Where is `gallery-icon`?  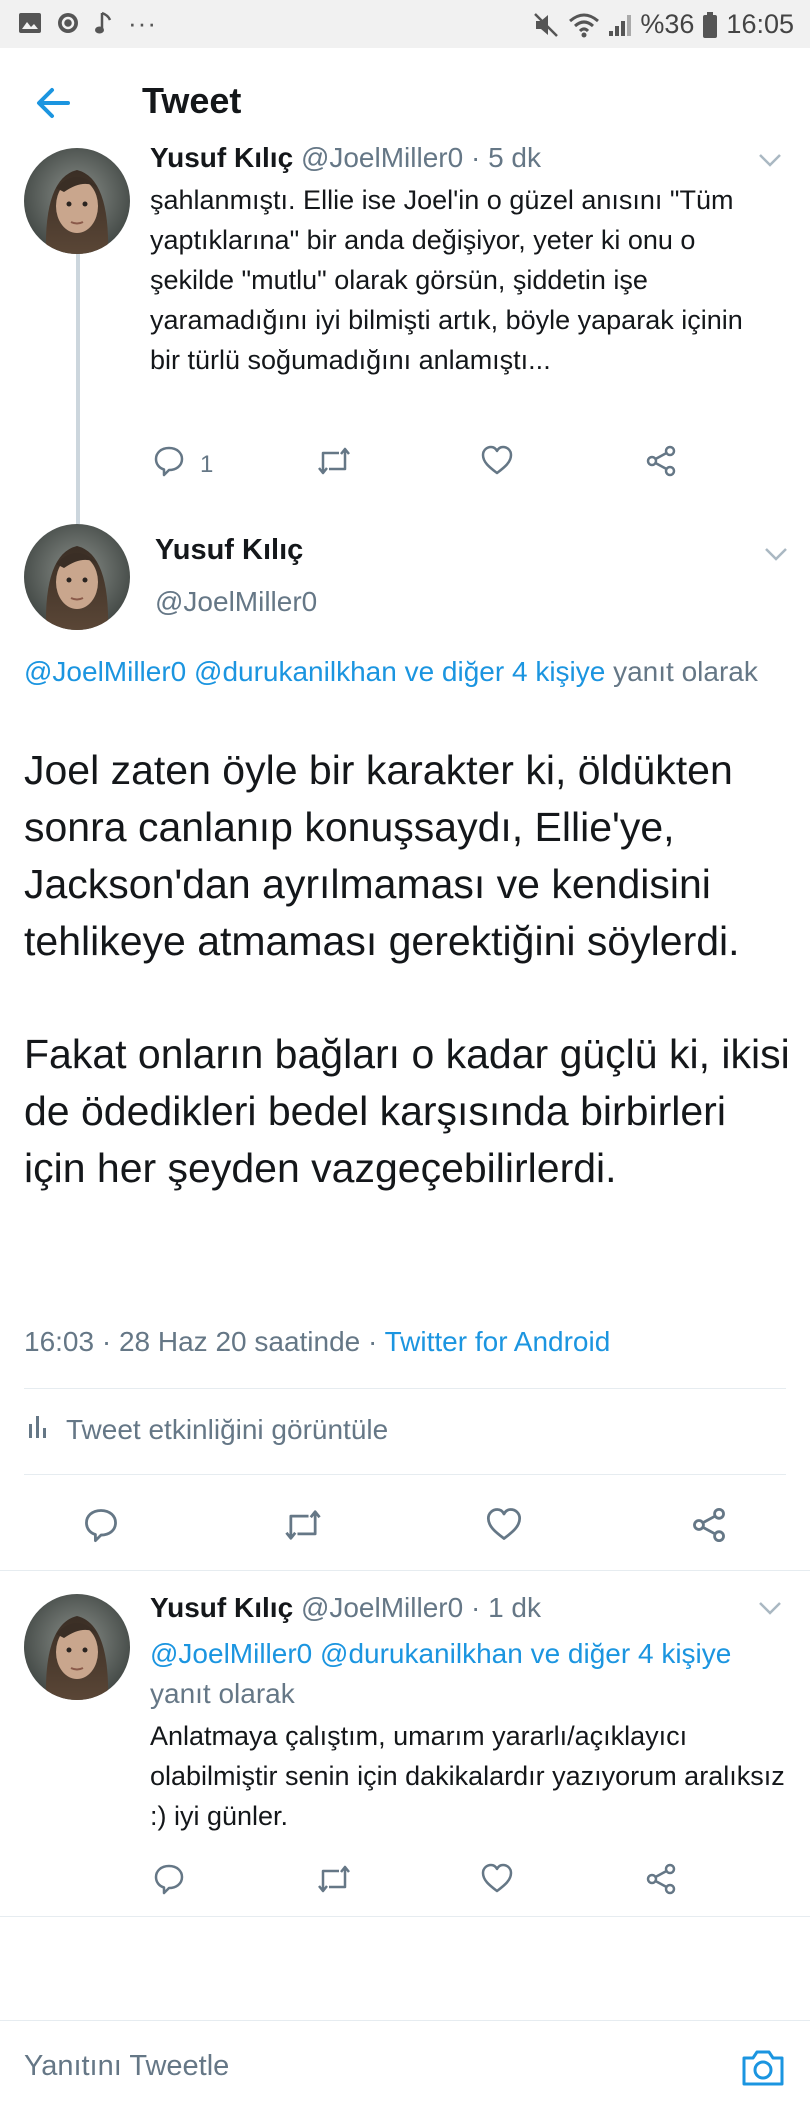
gallery-icon is located at coordinates (30, 23).